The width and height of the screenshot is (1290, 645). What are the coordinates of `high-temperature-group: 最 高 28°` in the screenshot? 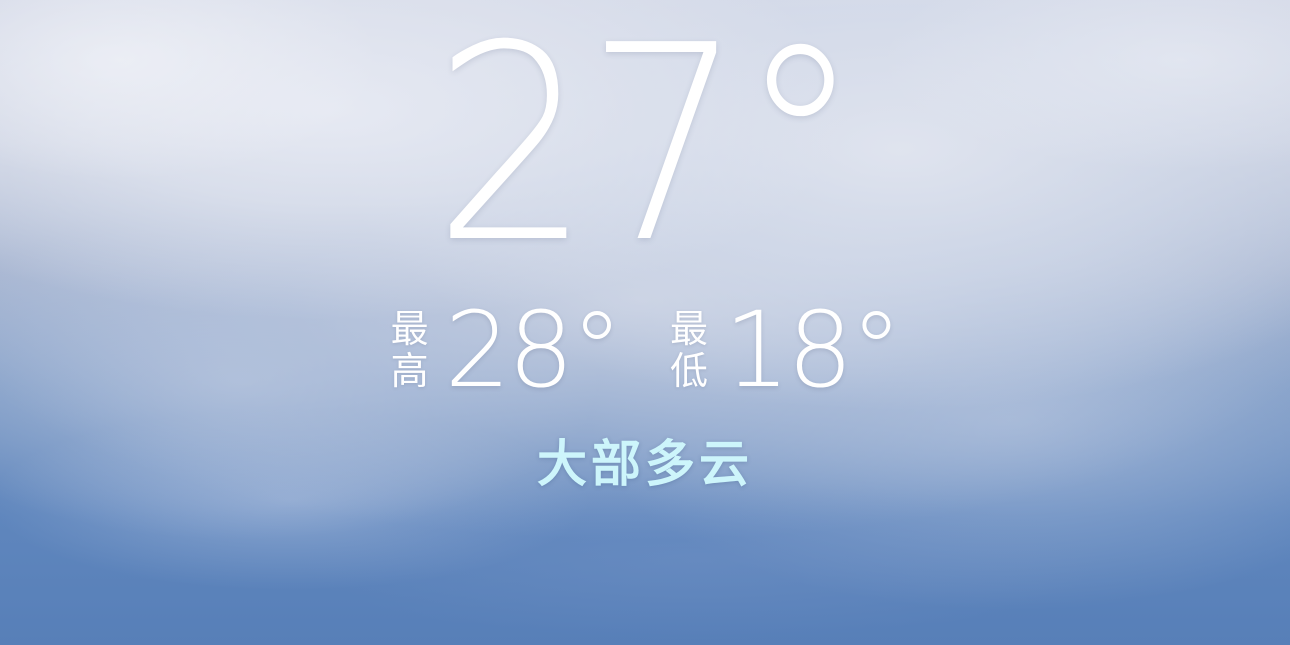 It's located at (507, 350).